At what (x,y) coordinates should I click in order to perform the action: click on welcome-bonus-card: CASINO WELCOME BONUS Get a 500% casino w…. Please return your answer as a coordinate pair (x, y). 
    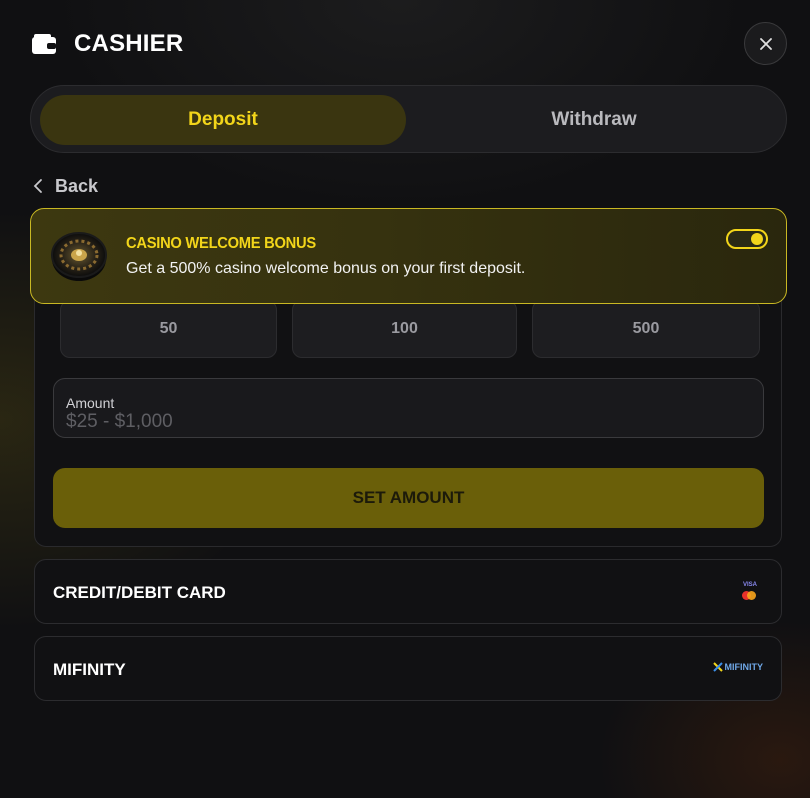
    Looking at the image, I should click on (408, 256).